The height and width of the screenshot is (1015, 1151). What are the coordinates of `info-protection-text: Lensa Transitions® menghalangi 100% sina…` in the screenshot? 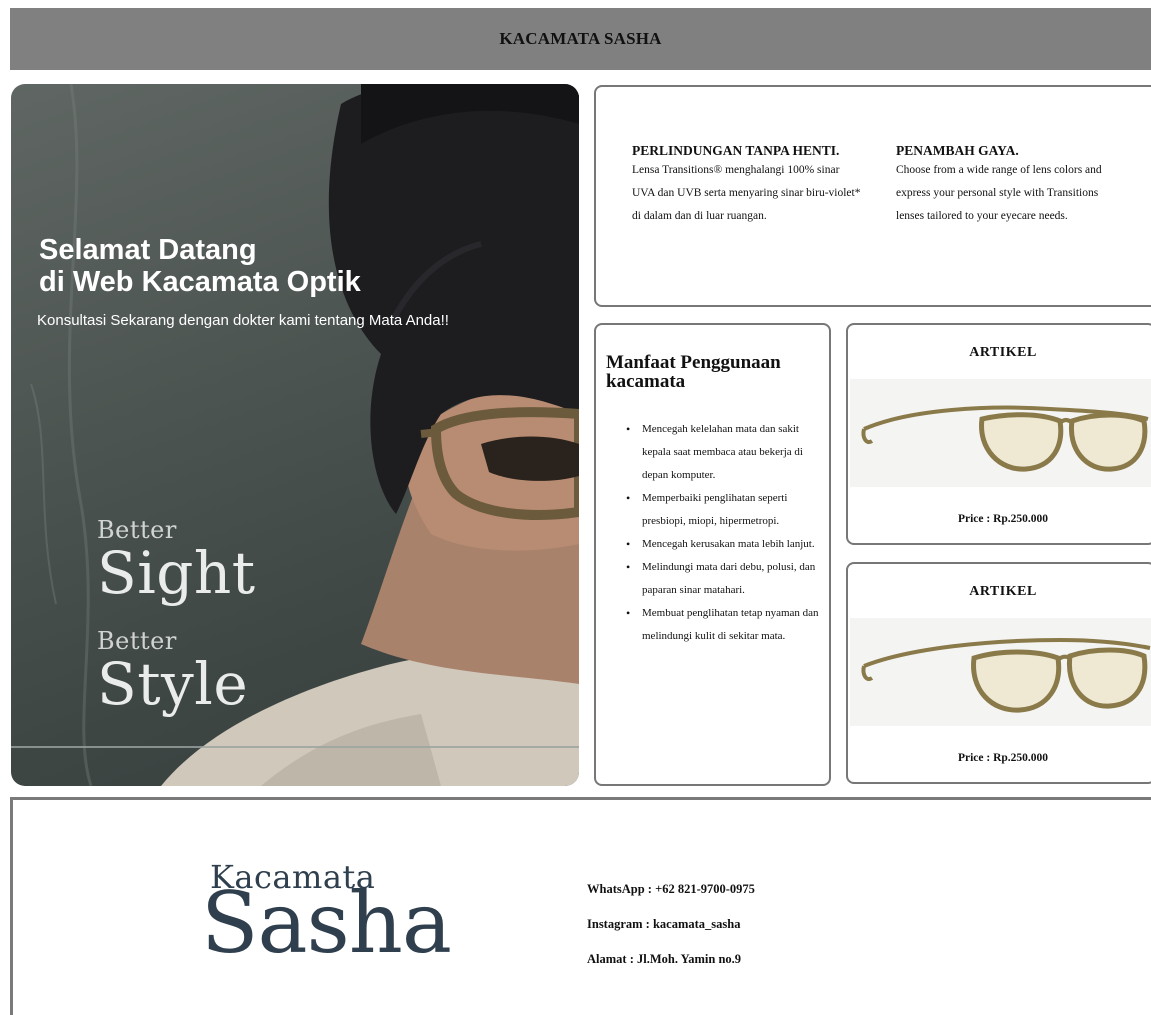 It's located at (746, 193).